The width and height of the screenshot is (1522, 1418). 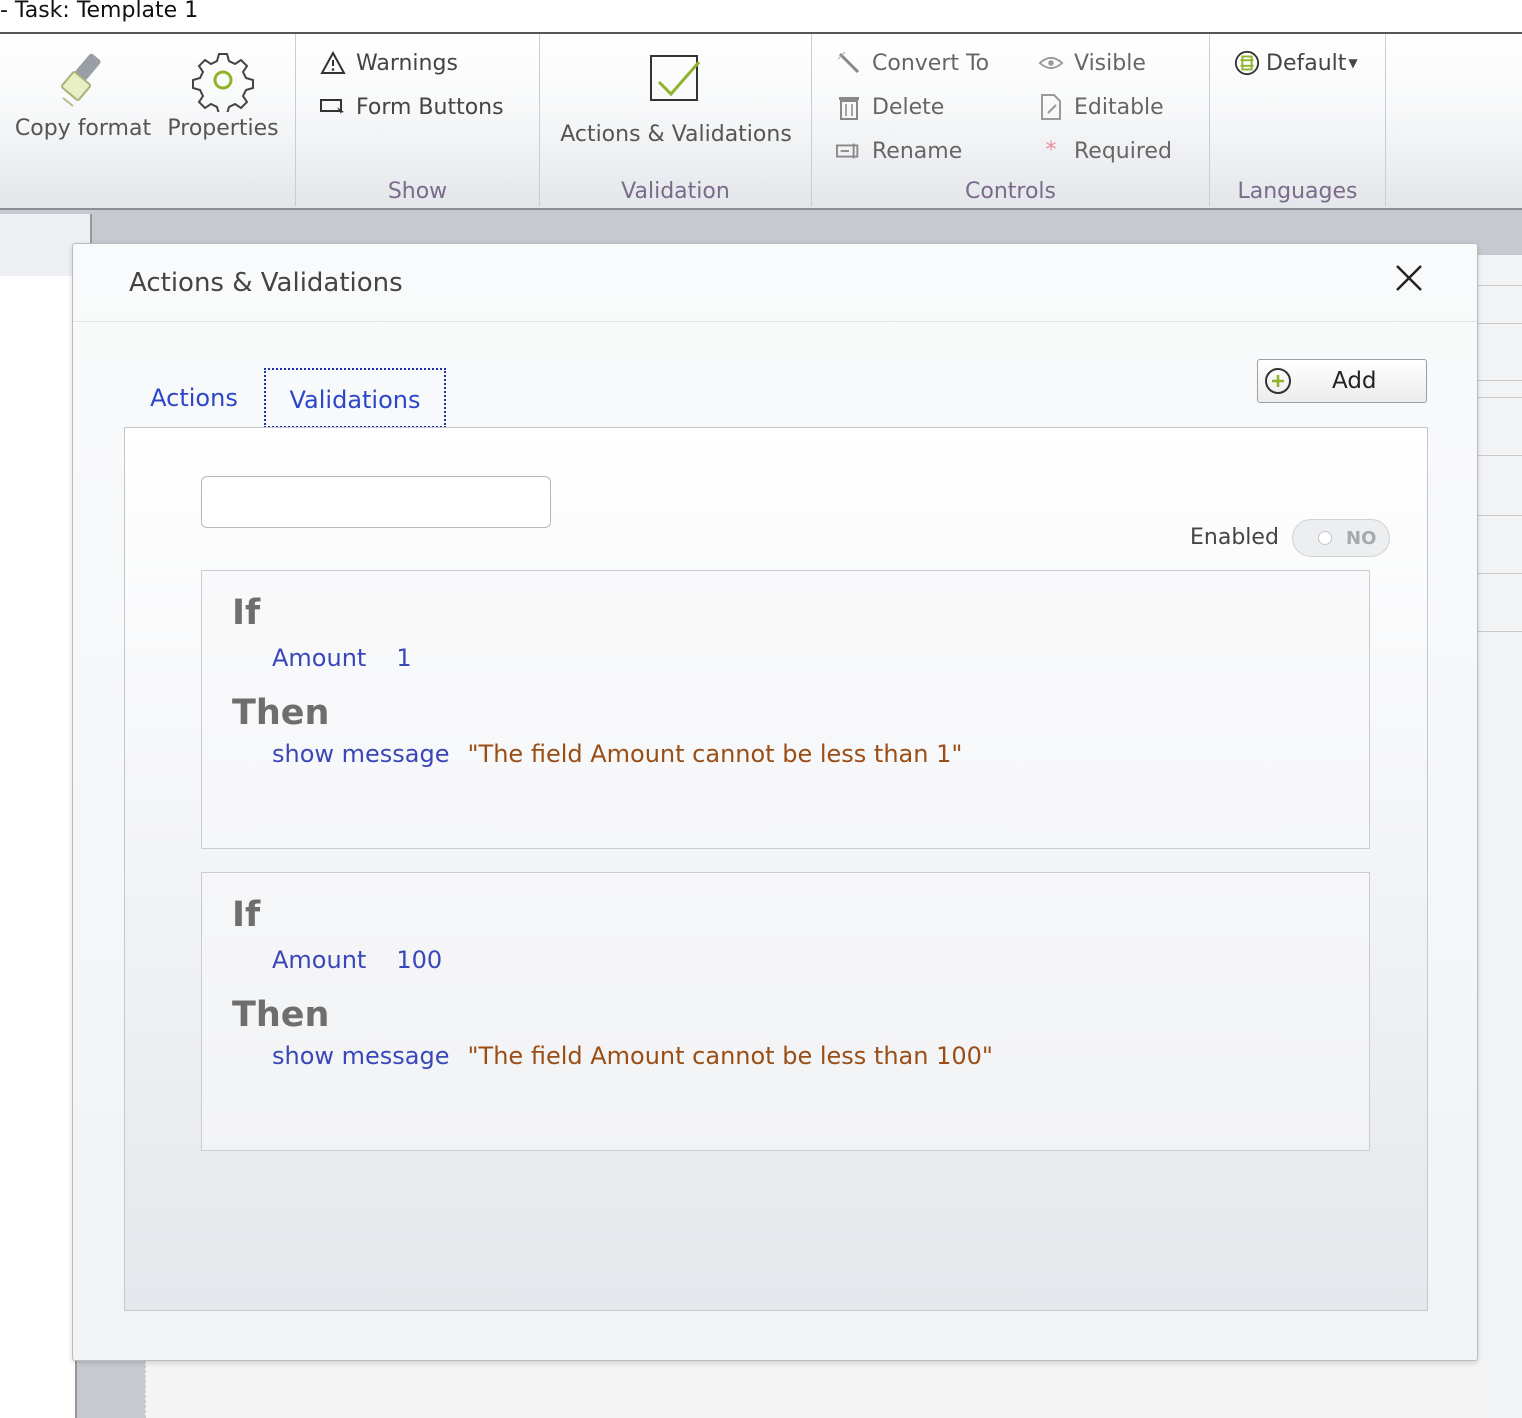 I want to click on rename-field-icon, so click(x=849, y=151).